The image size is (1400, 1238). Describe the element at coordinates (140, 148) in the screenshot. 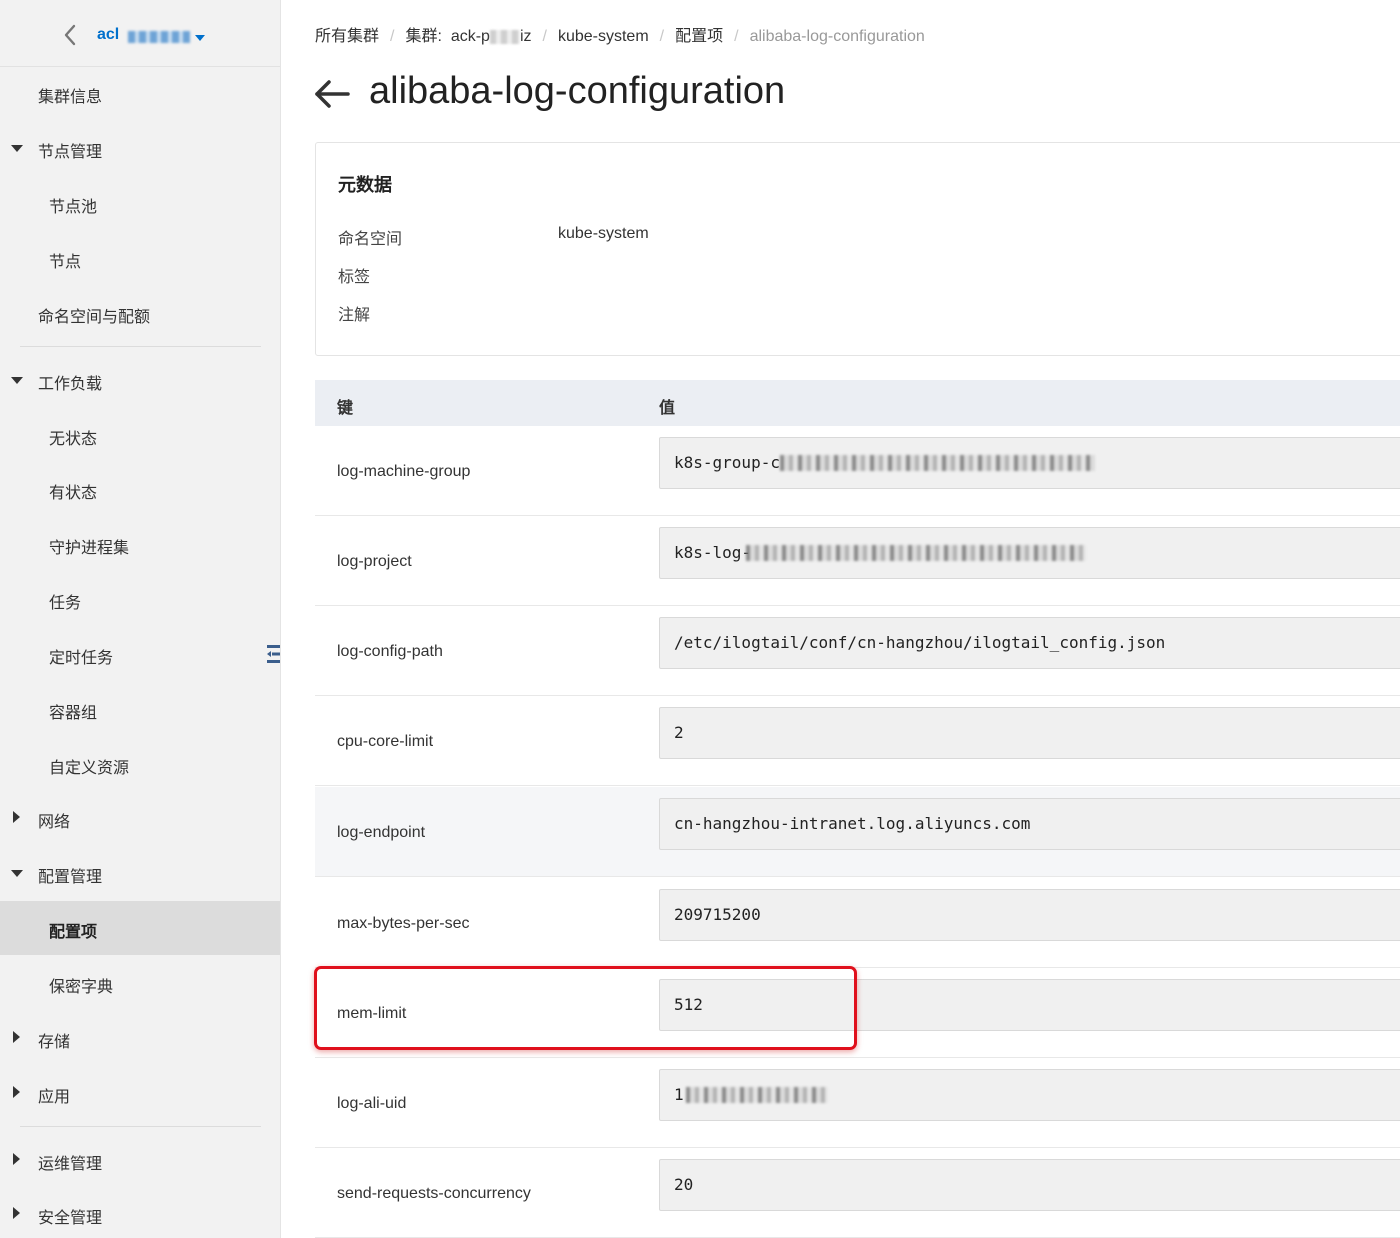

I see `nav-node-management: 节点管理` at that location.